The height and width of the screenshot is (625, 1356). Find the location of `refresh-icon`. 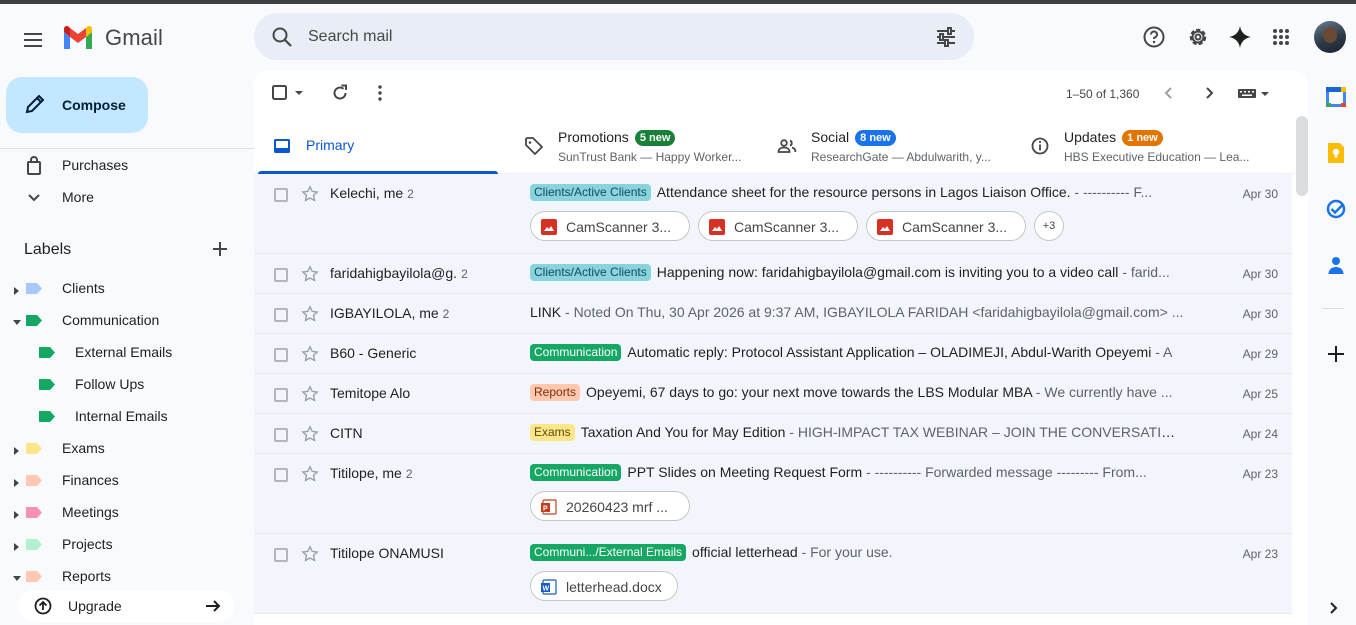

refresh-icon is located at coordinates (340, 93).